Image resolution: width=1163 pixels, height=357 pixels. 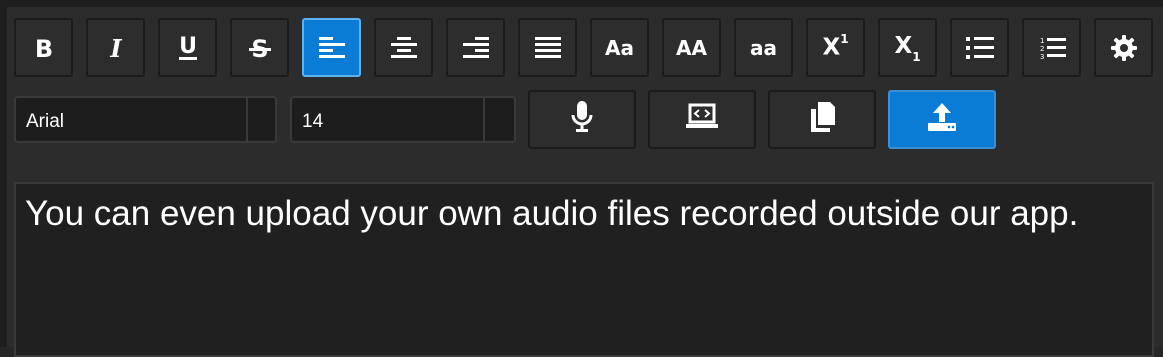 I want to click on align-left-button, so click(x=331, y=47).